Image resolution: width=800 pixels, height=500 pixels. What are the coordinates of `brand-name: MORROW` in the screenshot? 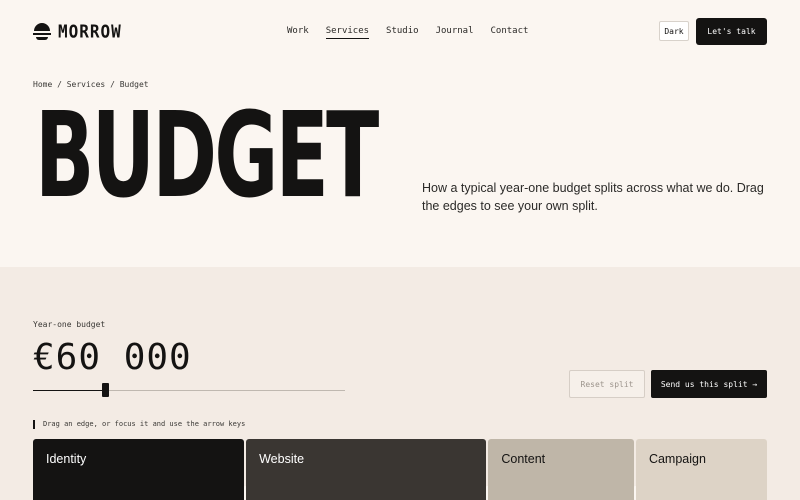 It's located at (90, 31).